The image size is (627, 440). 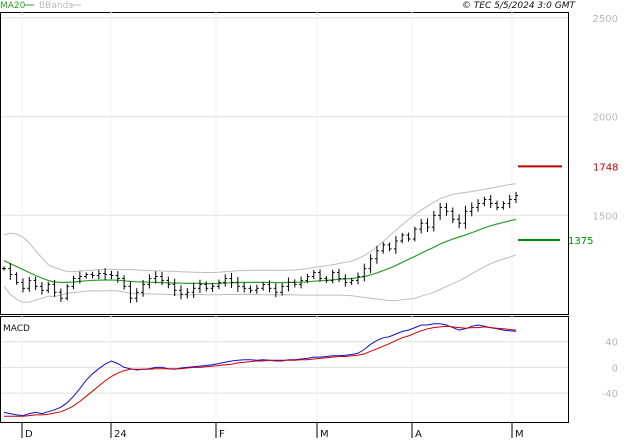 I want to click on copyright-timestamp: © TEC 5/5/2024 3:0 GMT, so click(x=519, y=6).